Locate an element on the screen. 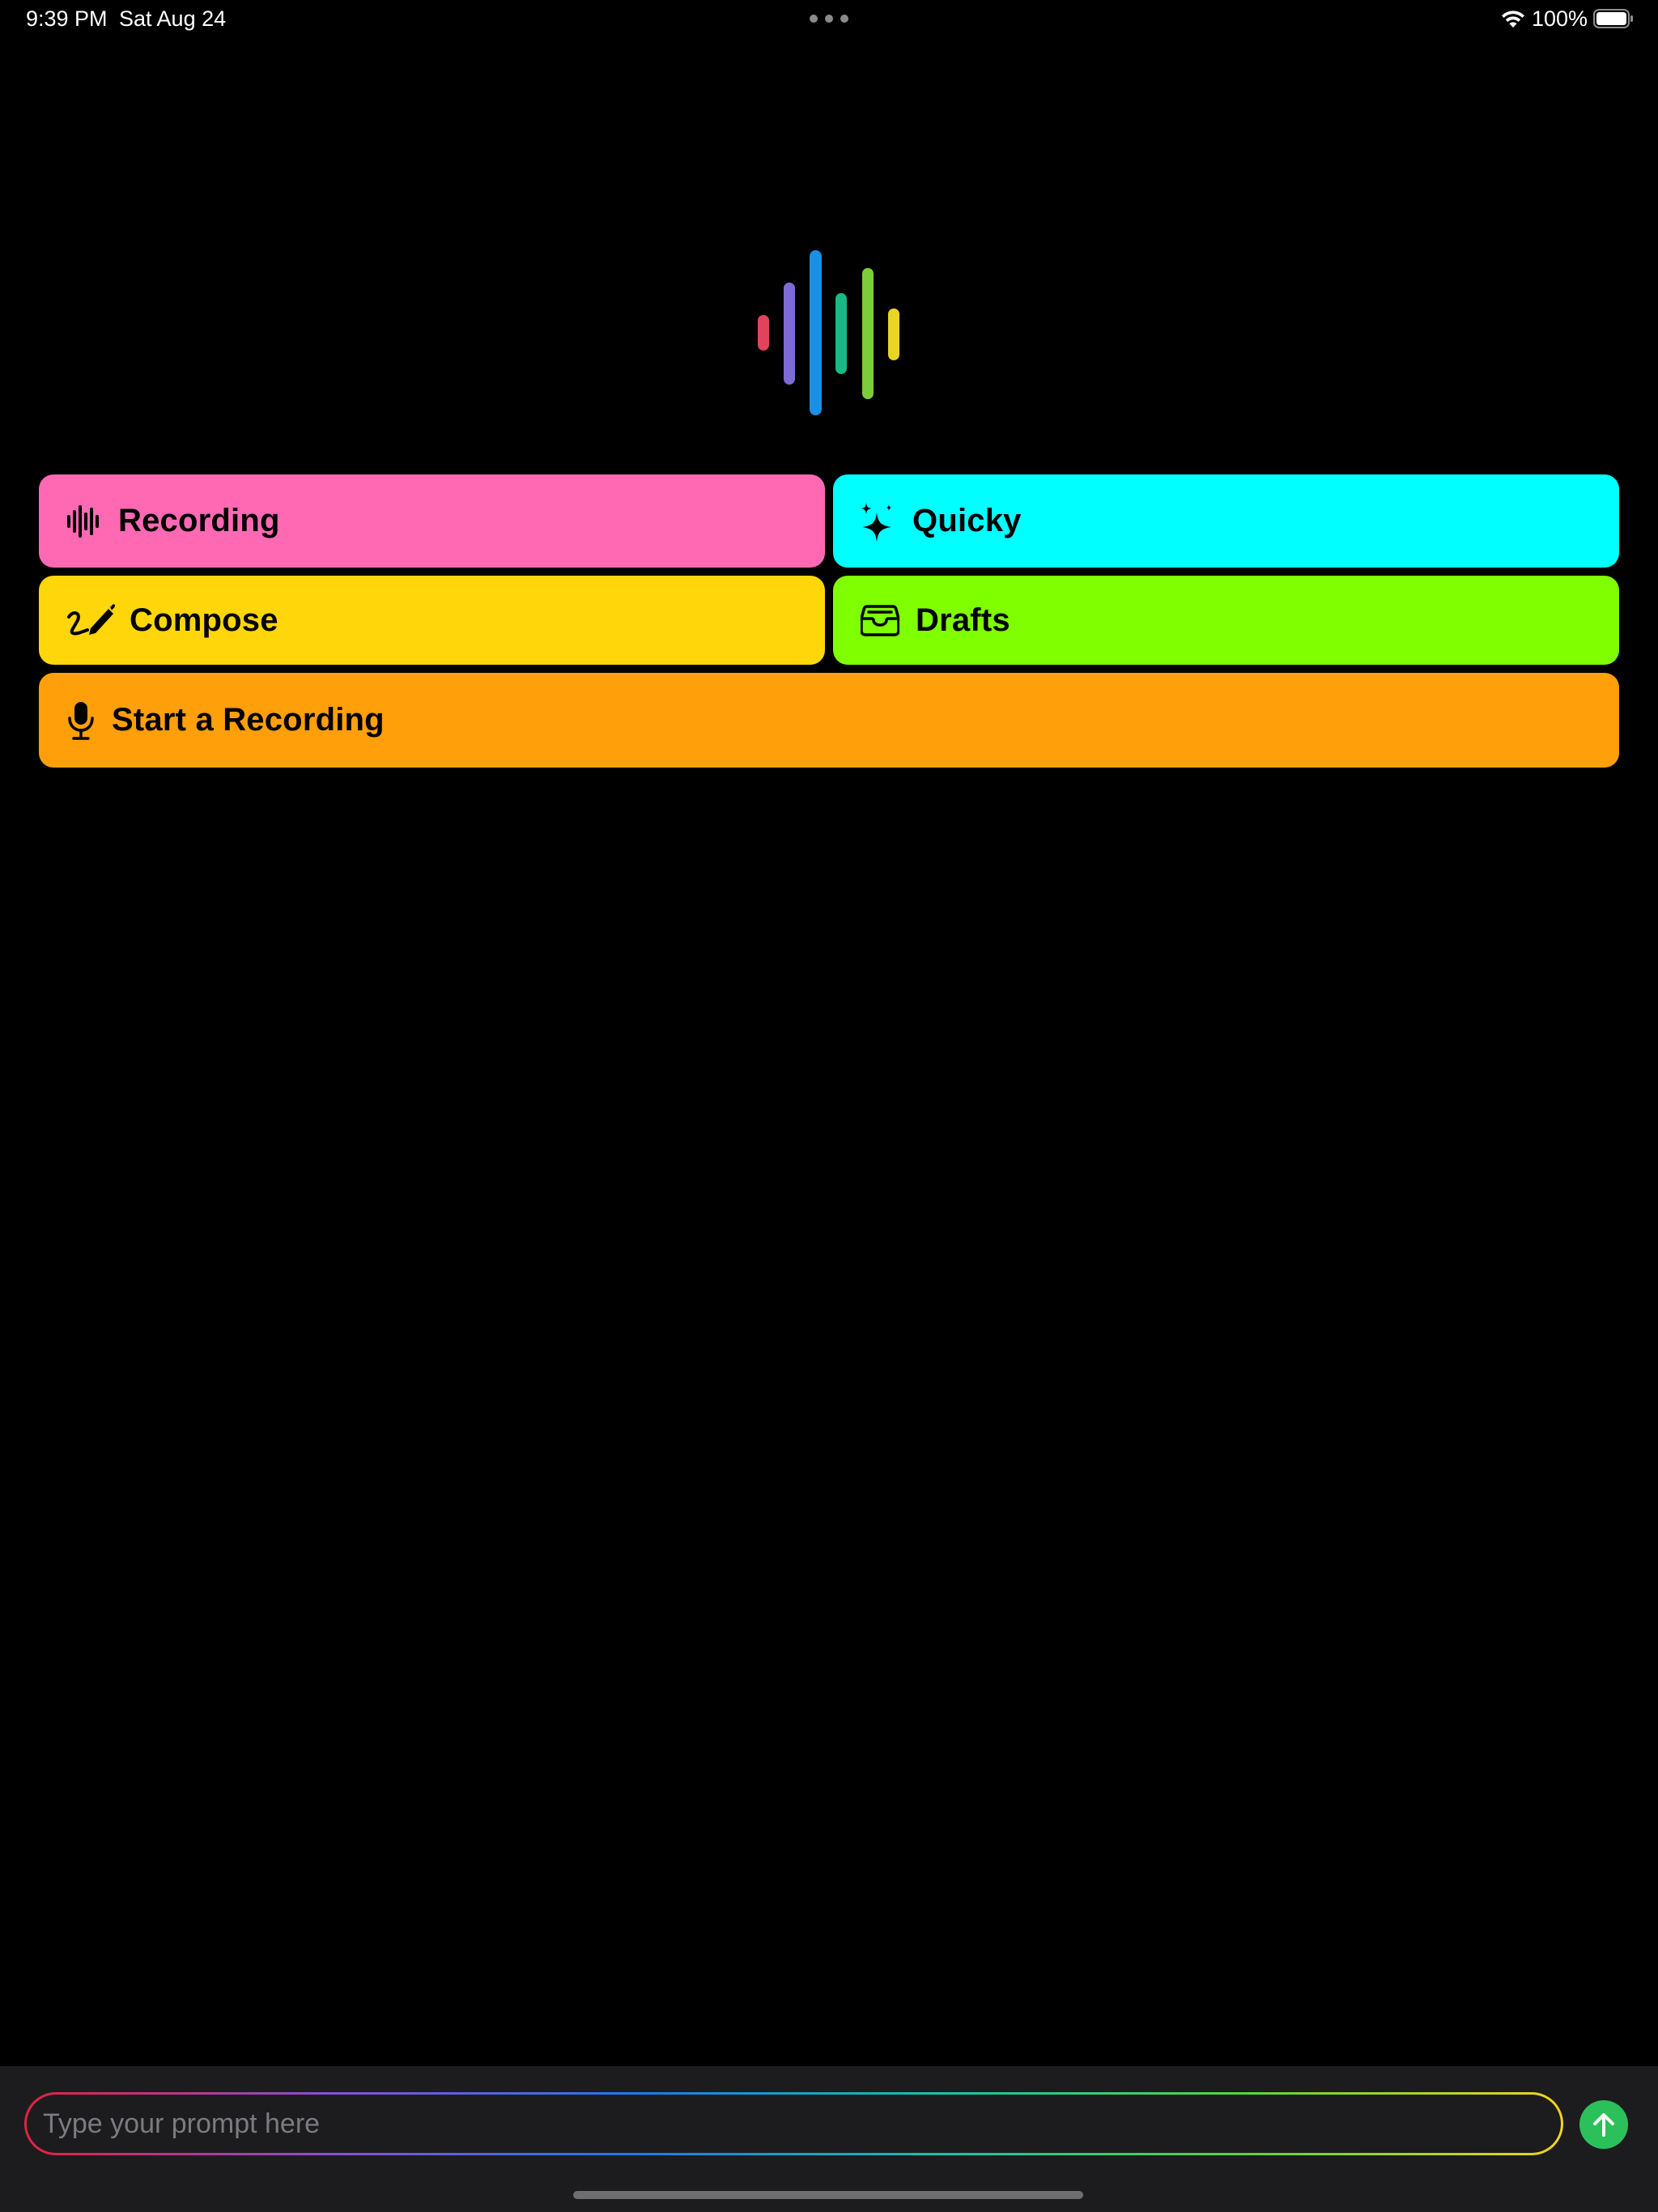  sparkles-icon is located at coordinates (877, 522).